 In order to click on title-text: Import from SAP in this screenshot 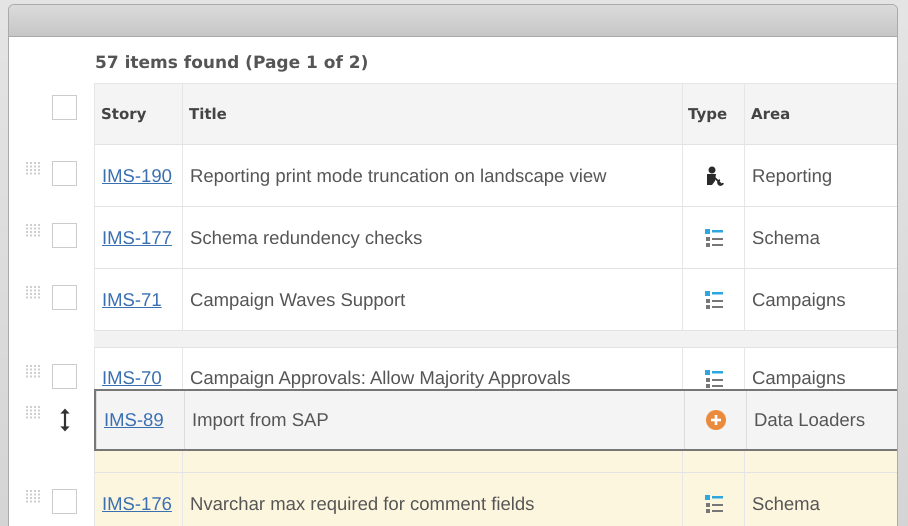, I will do `click(260, 420)`.